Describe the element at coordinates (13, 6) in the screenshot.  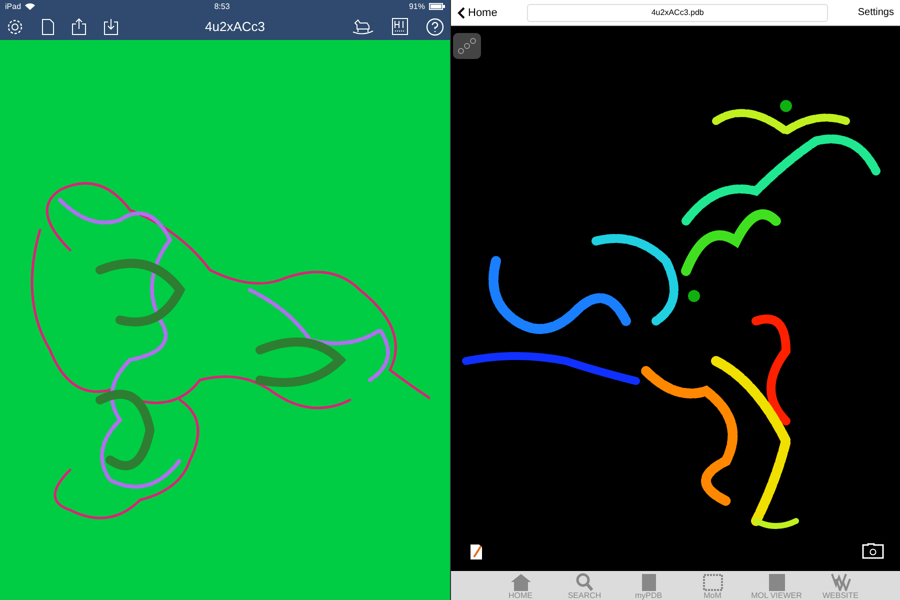
I see `device-name: iPad` at that location.